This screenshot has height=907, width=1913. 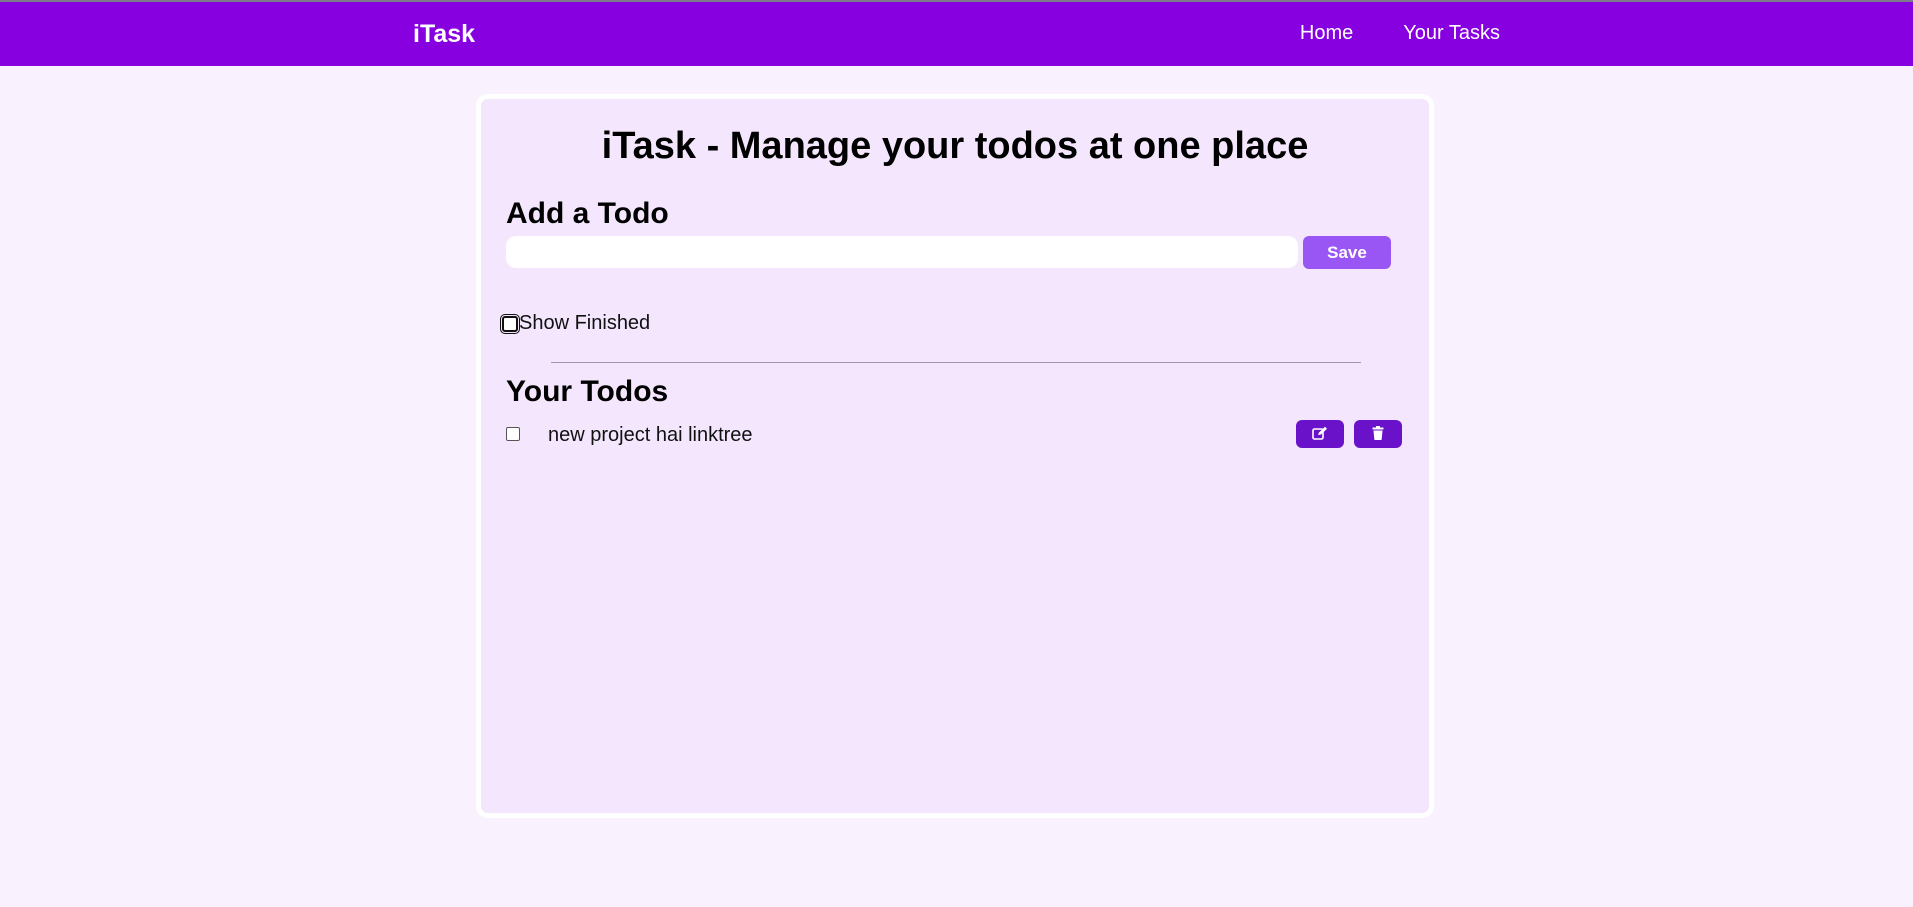 I want to click on edit-button, so click(x=1320, y=434).